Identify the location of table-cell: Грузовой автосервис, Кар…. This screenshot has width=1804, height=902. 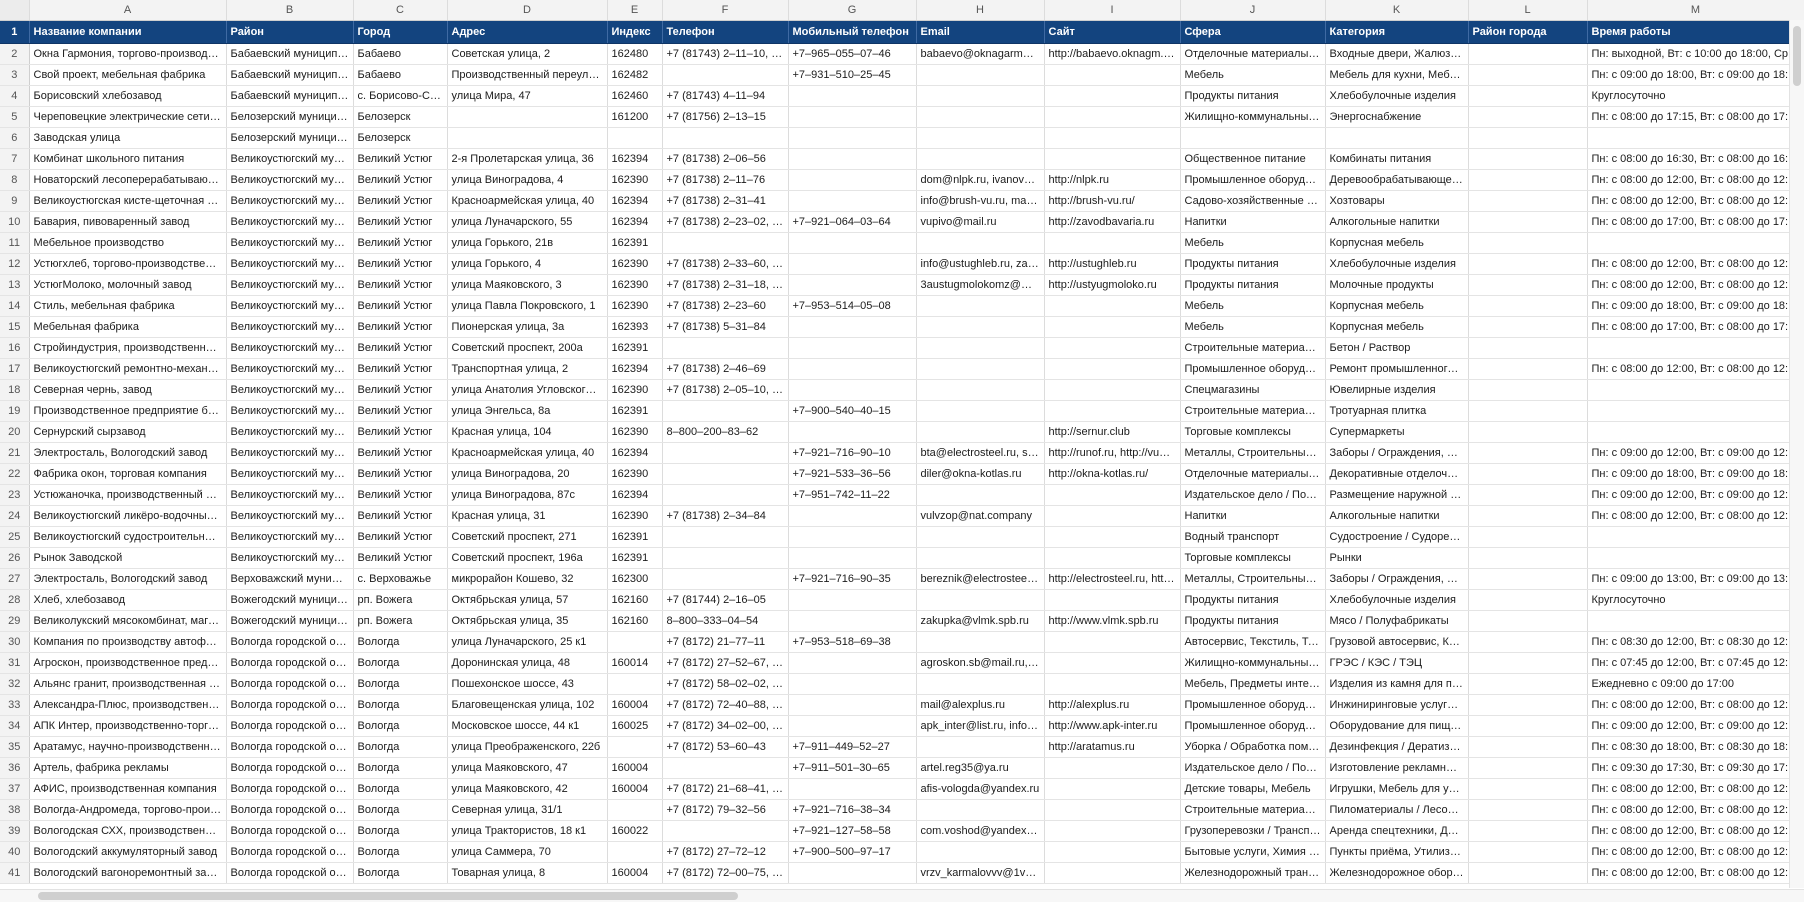
(1397, 642).